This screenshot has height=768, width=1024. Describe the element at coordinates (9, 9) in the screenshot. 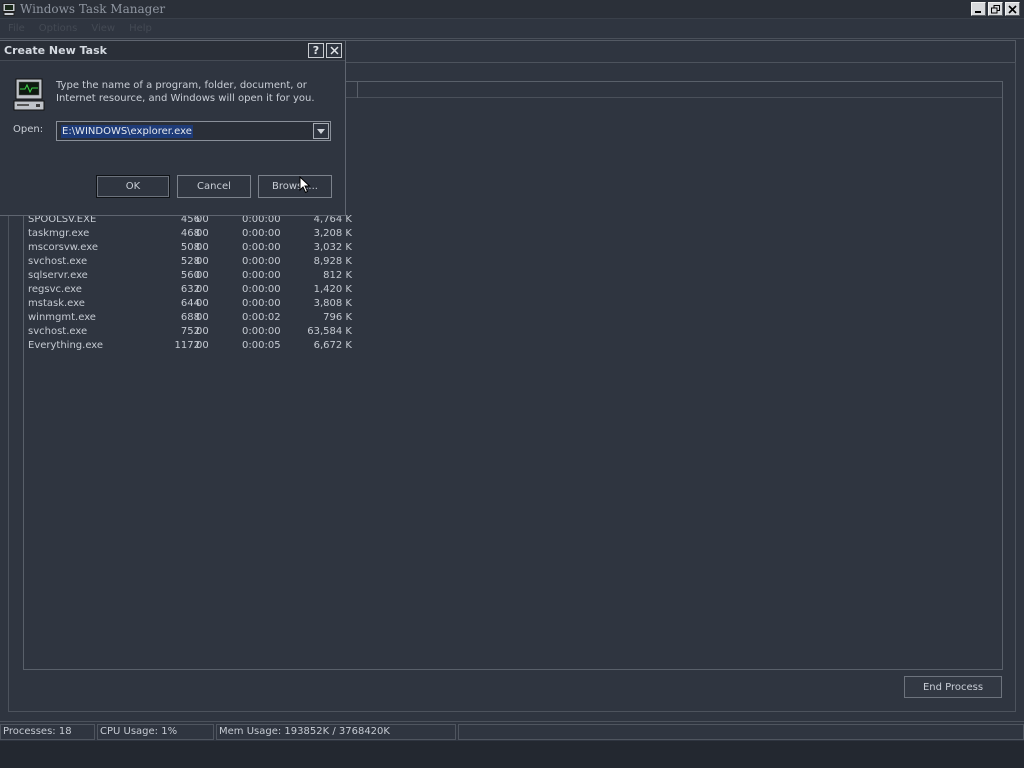

I see `task-manager-icon` at that location.